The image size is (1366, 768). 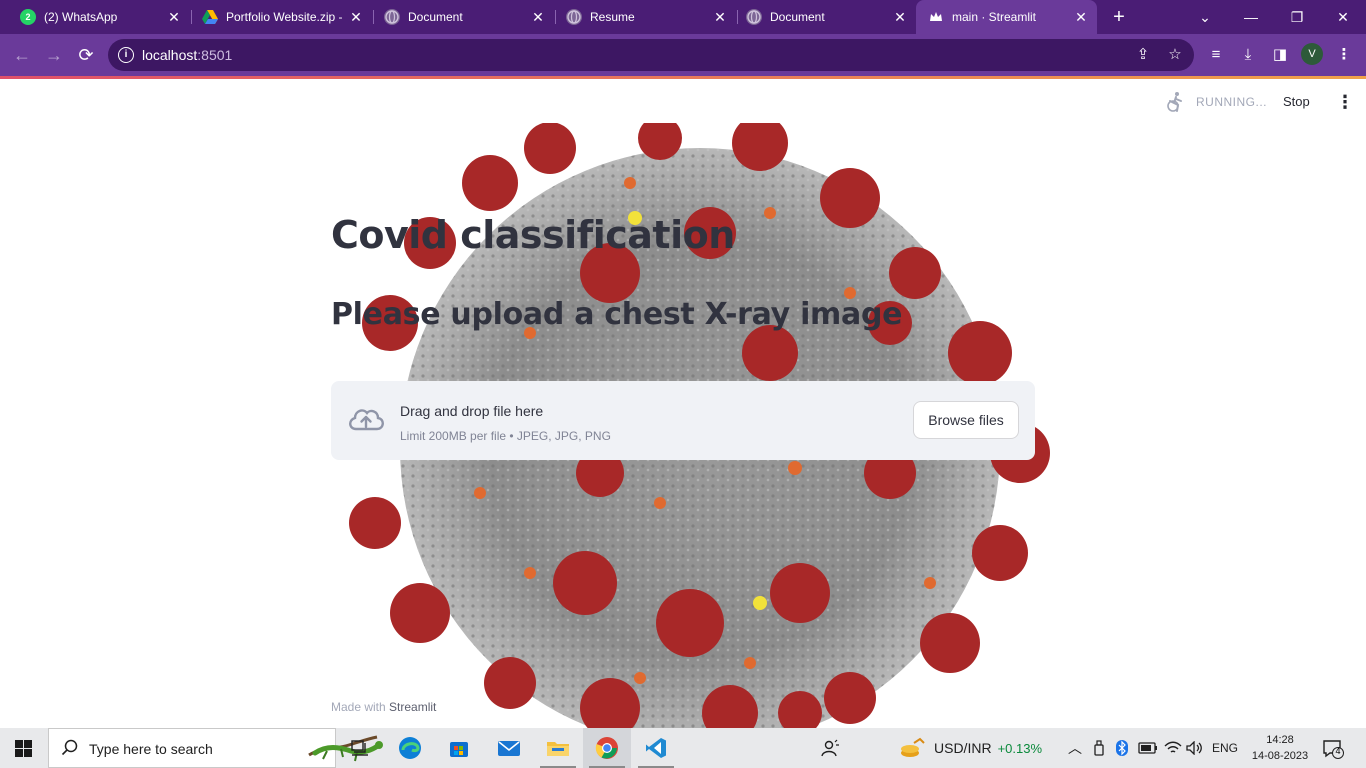 What do you see at coordinates (913, 747) in the screenshot?
I see `currency-coins-icon` at bounding box center [913, 747].